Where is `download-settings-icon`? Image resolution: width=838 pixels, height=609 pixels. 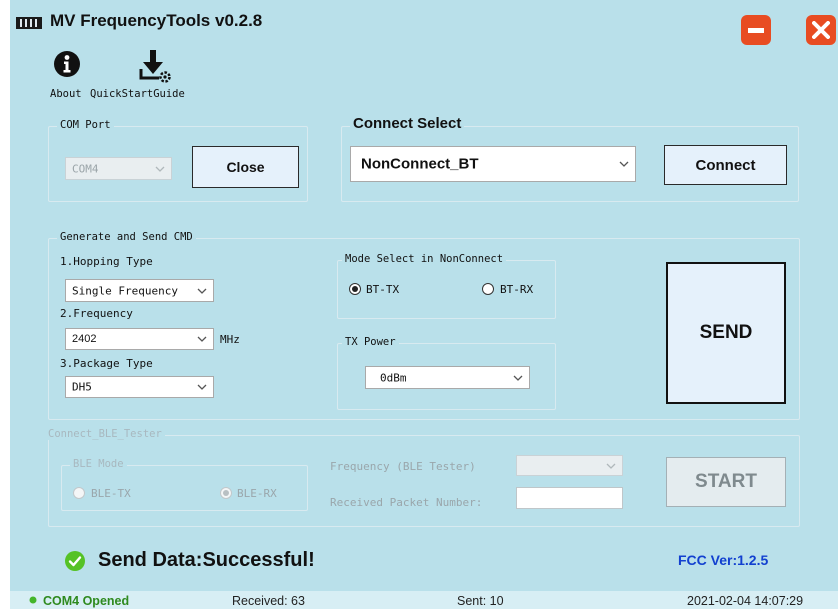 download-settings-icon is located at coordinates (155, 66).